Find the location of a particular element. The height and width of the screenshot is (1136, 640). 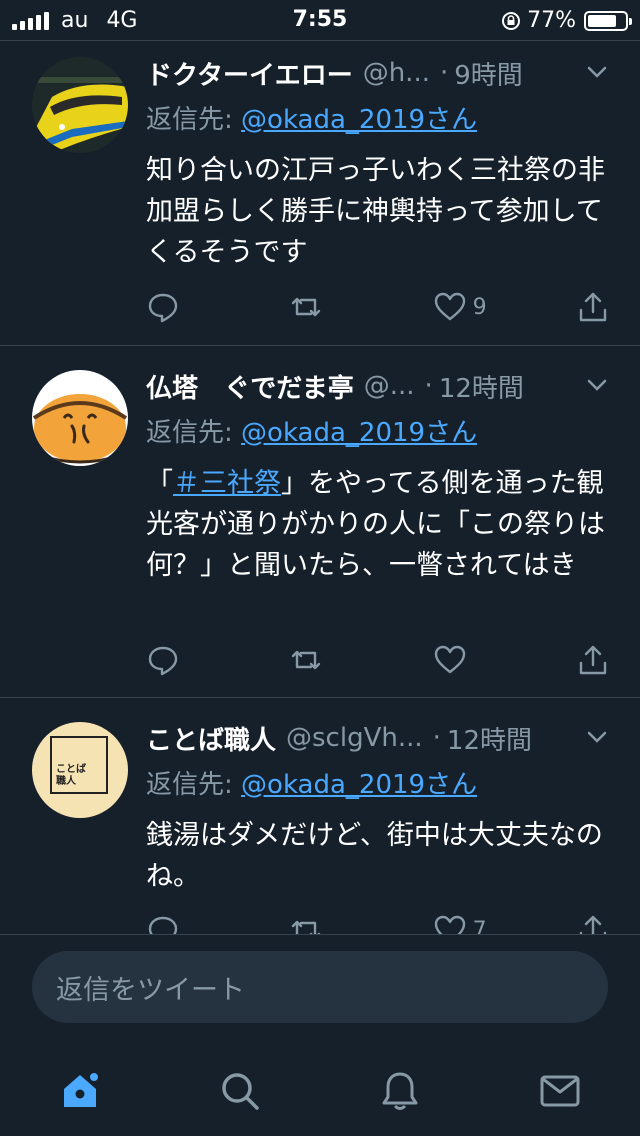

notifications-icon is located at coordinates (400, 1091).